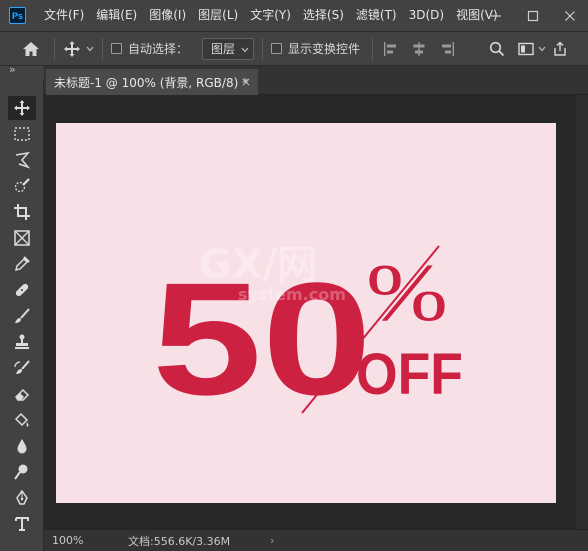  I want to click on document-info: 文档:556.6K/3.36M, so click(166, 541).